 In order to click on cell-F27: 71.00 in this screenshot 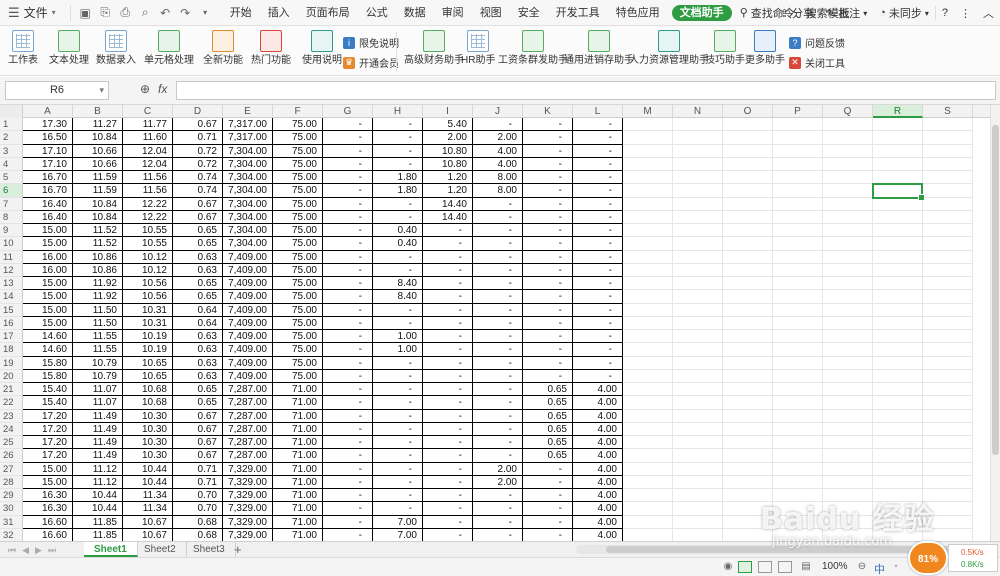, I will do `click(298, 469)`.